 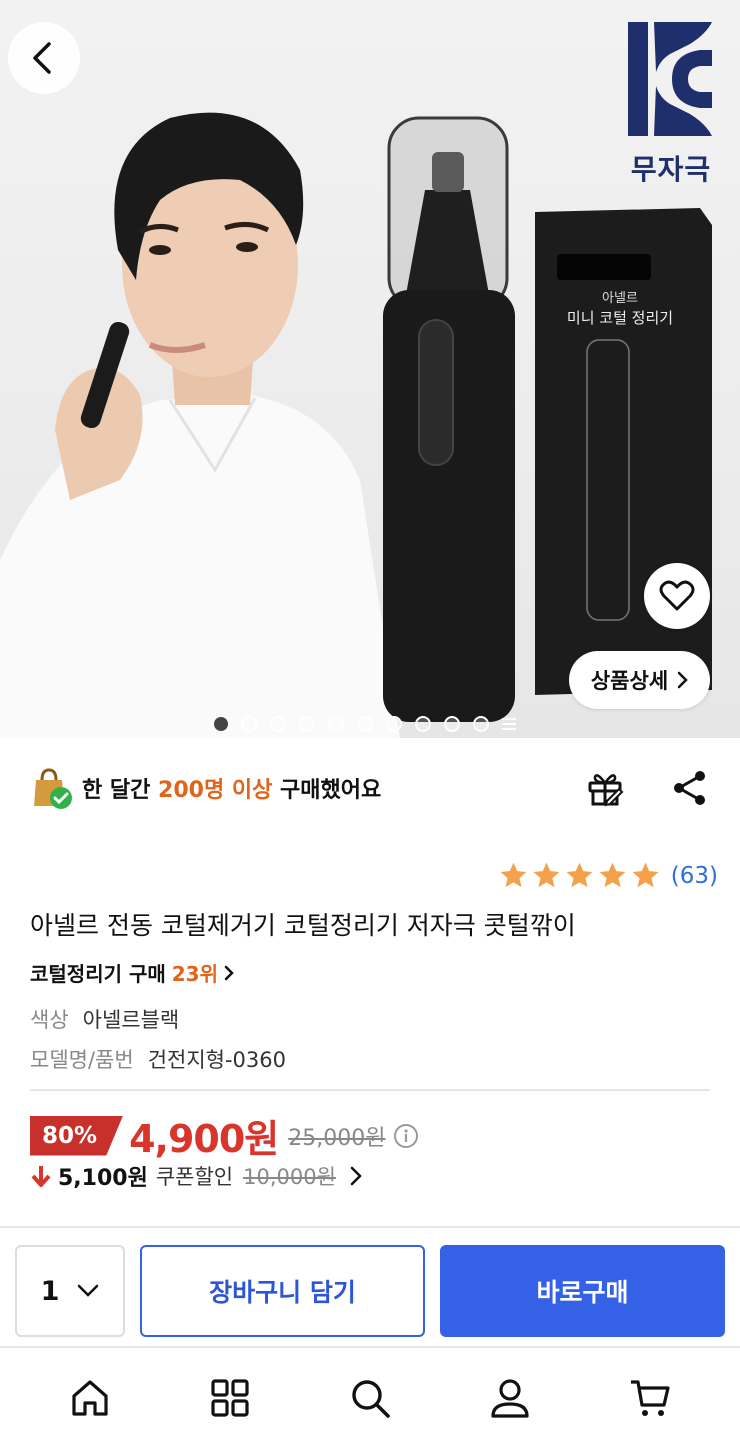 I want to click on category-rank-link: 코털정리기 구매 23위, so click(x=132, y=972).